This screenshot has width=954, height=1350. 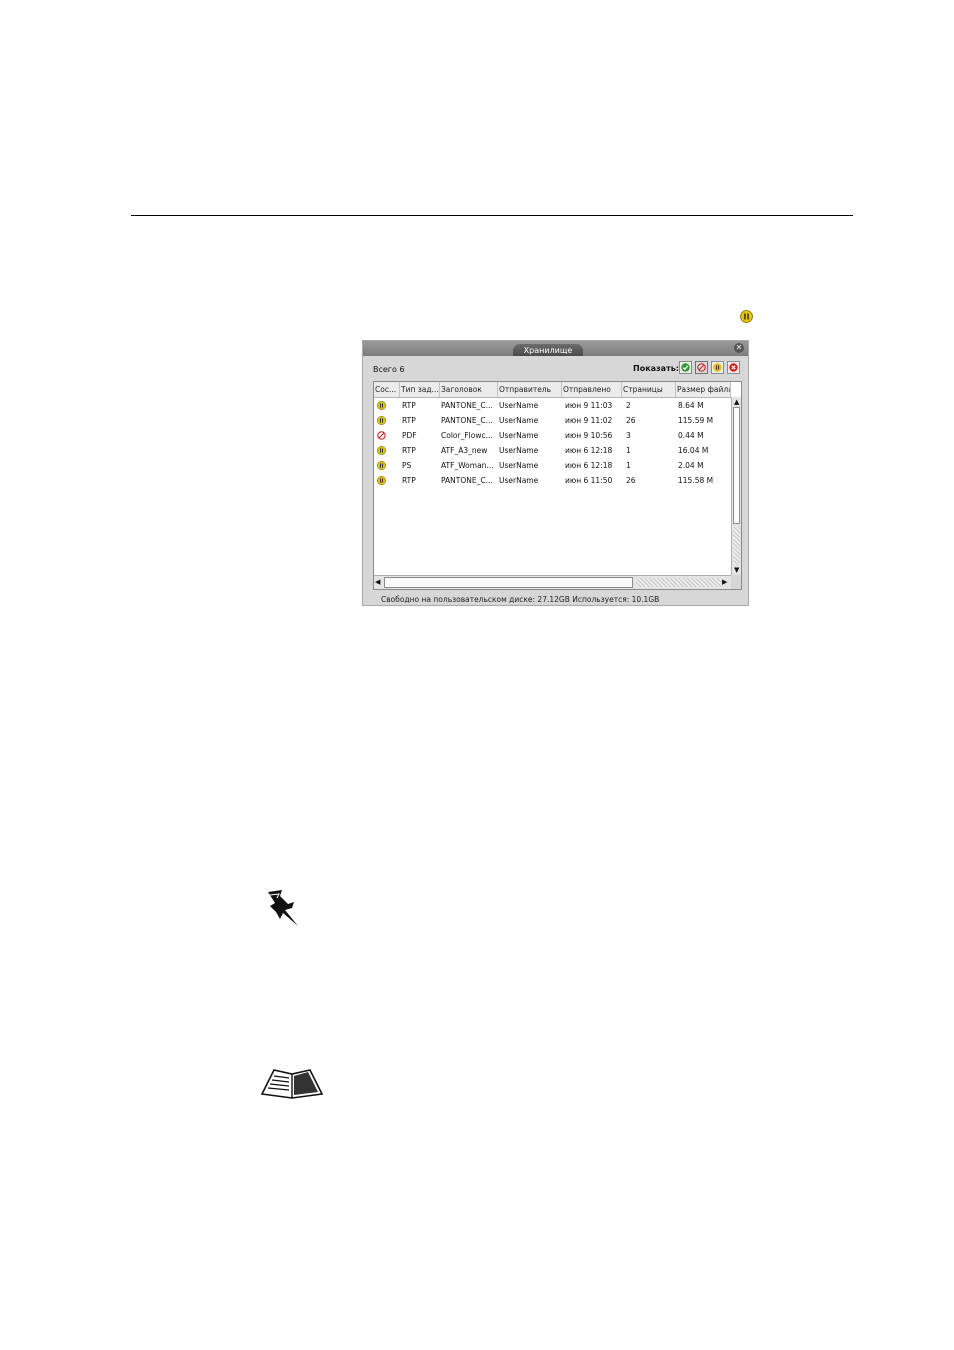 What do you see at coordinates (691, 405) in the screenshot?
I see `cell-size: 8.64 M` at bounding box center [691, 405].